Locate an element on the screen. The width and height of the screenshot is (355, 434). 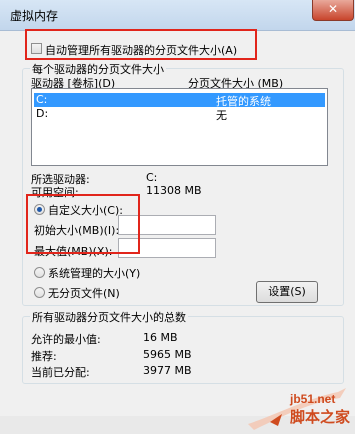
drive-row-d: D: 无 is located at coordinates (179, 114).